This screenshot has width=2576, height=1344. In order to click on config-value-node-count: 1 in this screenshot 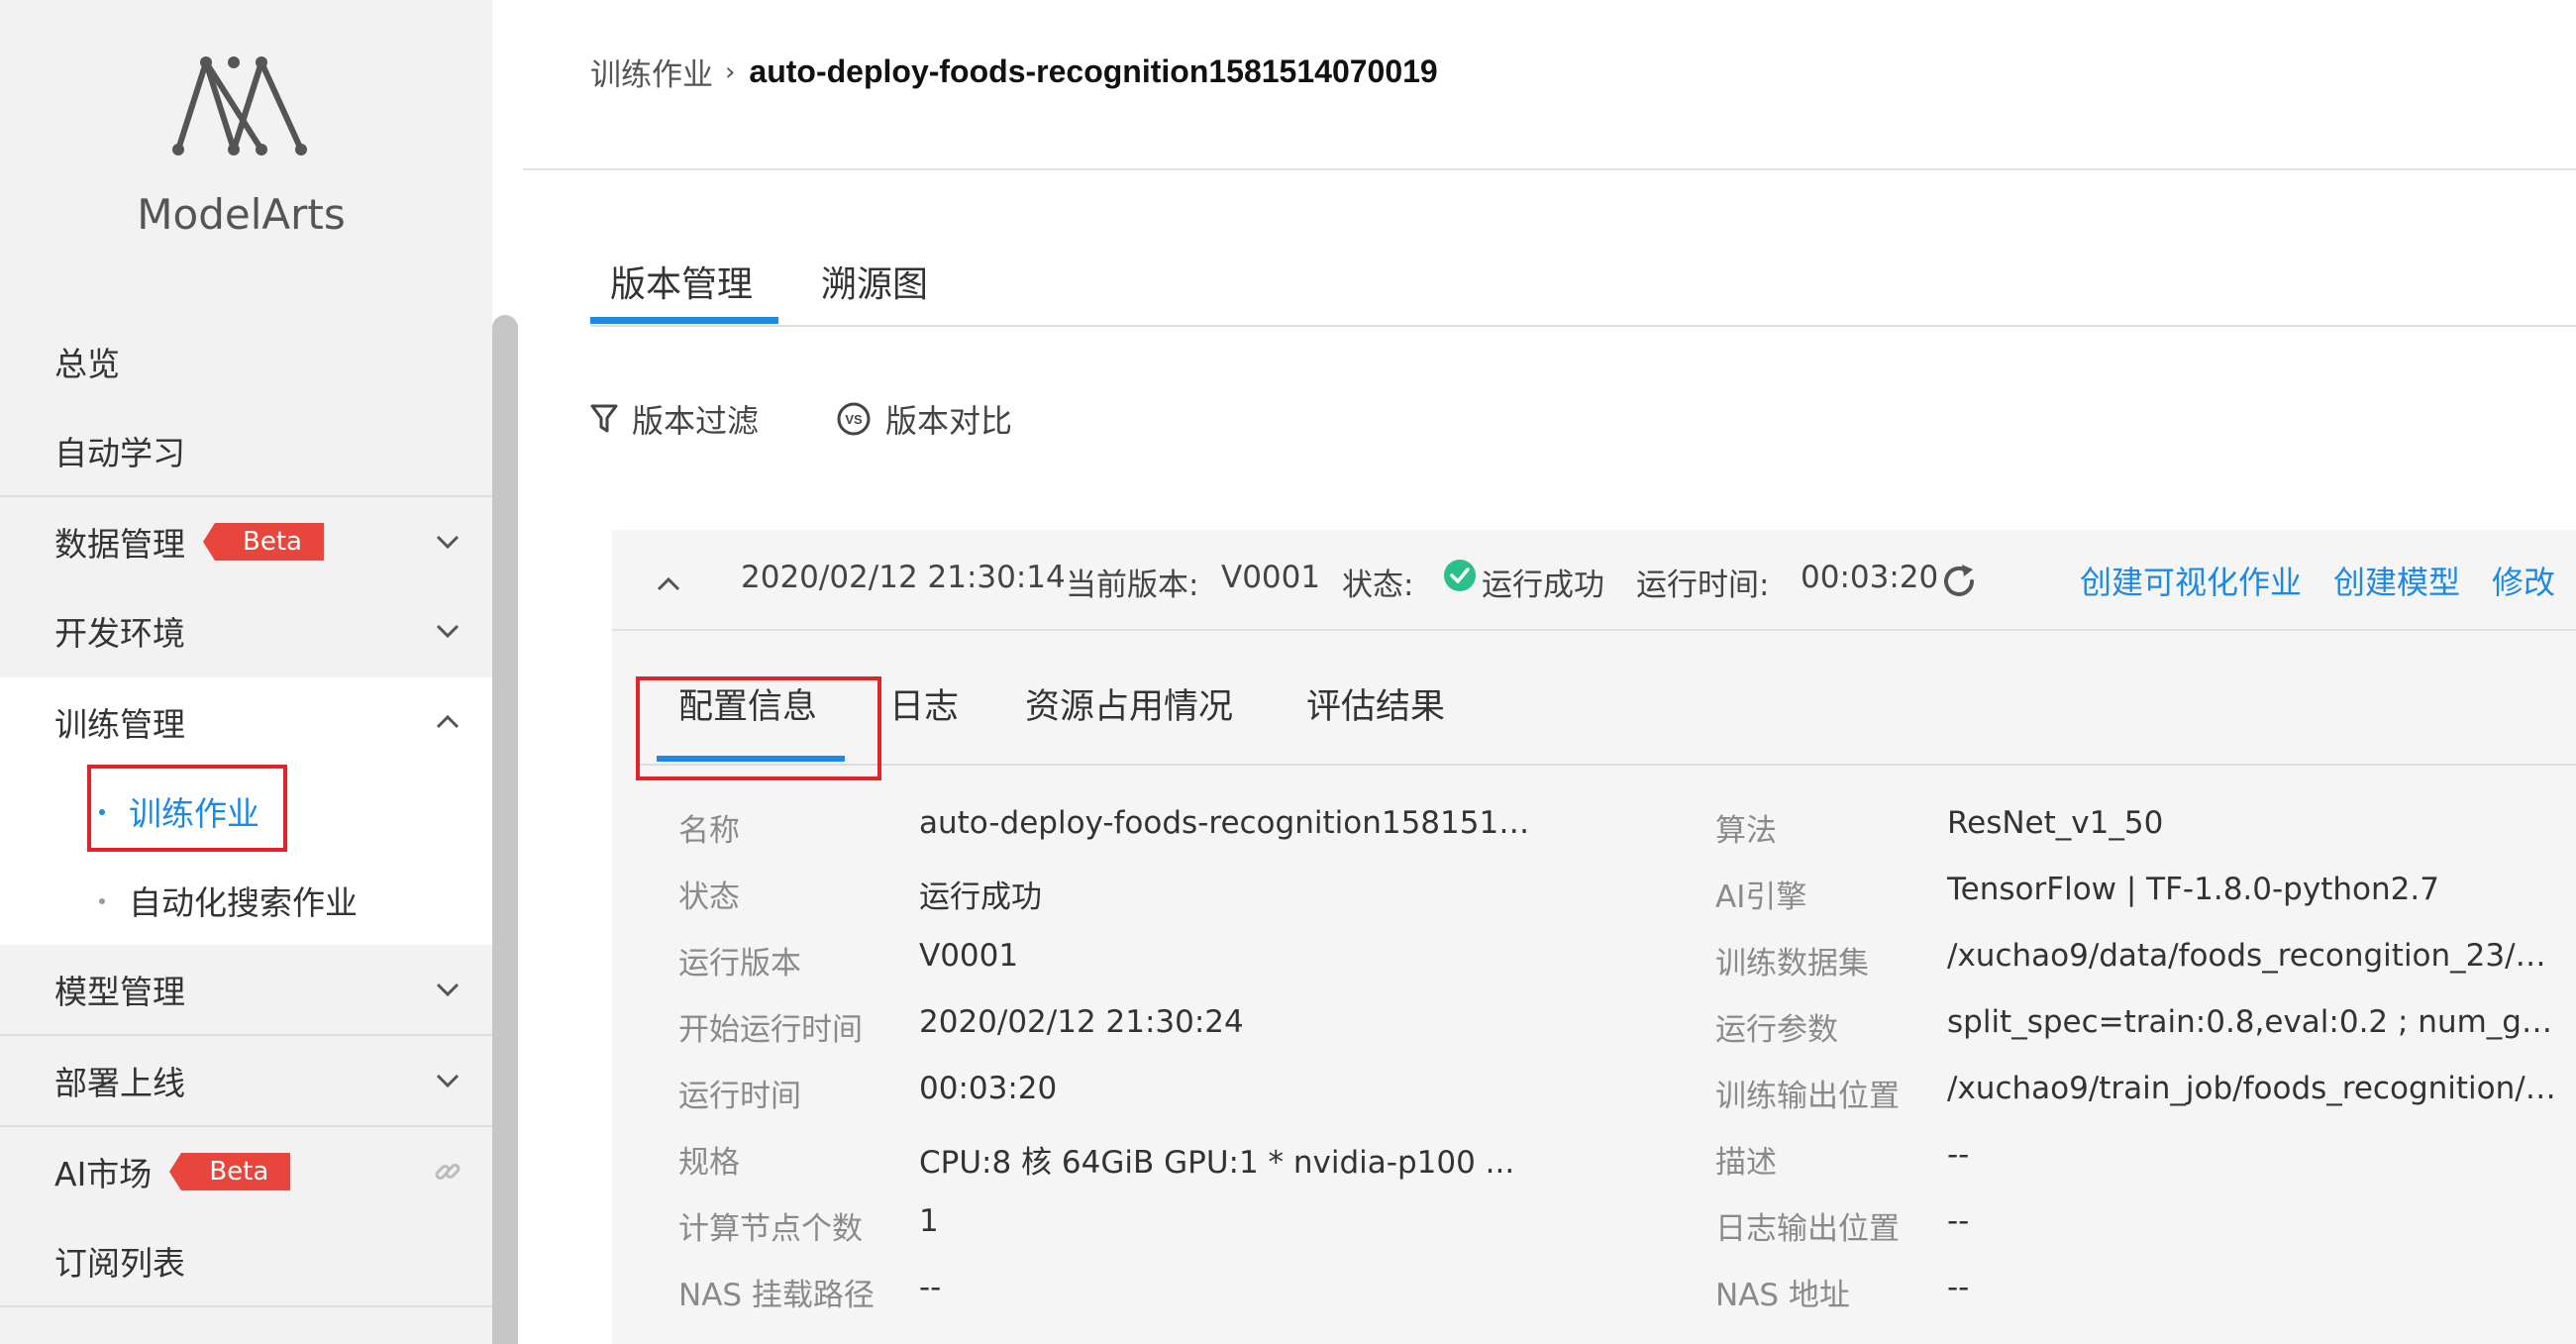, I will do `click(929, 1221)`.